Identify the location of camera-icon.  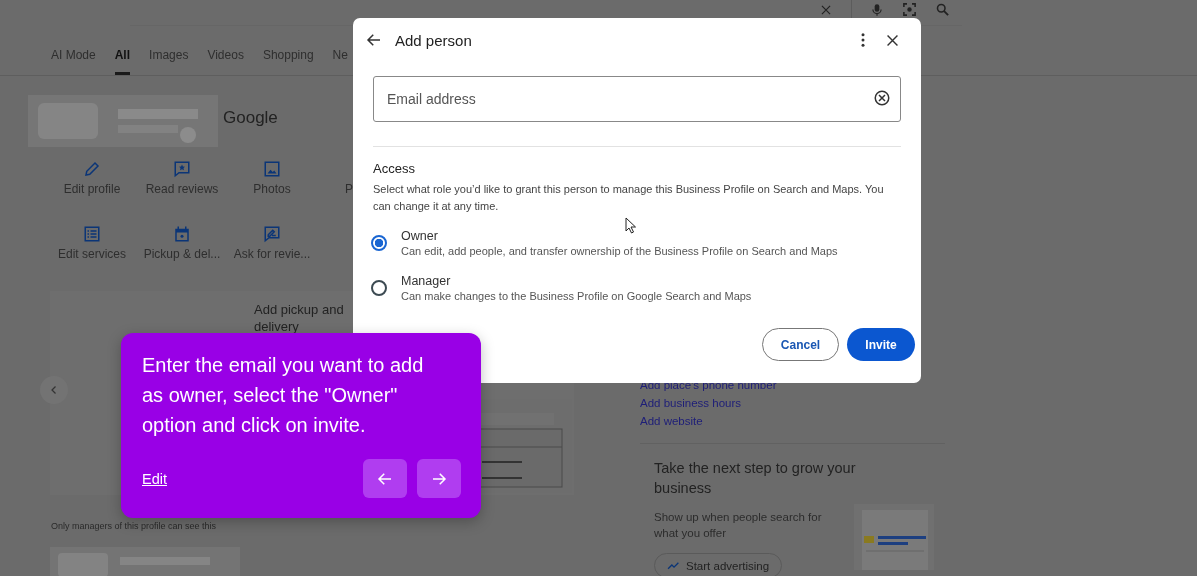
(909, 9).